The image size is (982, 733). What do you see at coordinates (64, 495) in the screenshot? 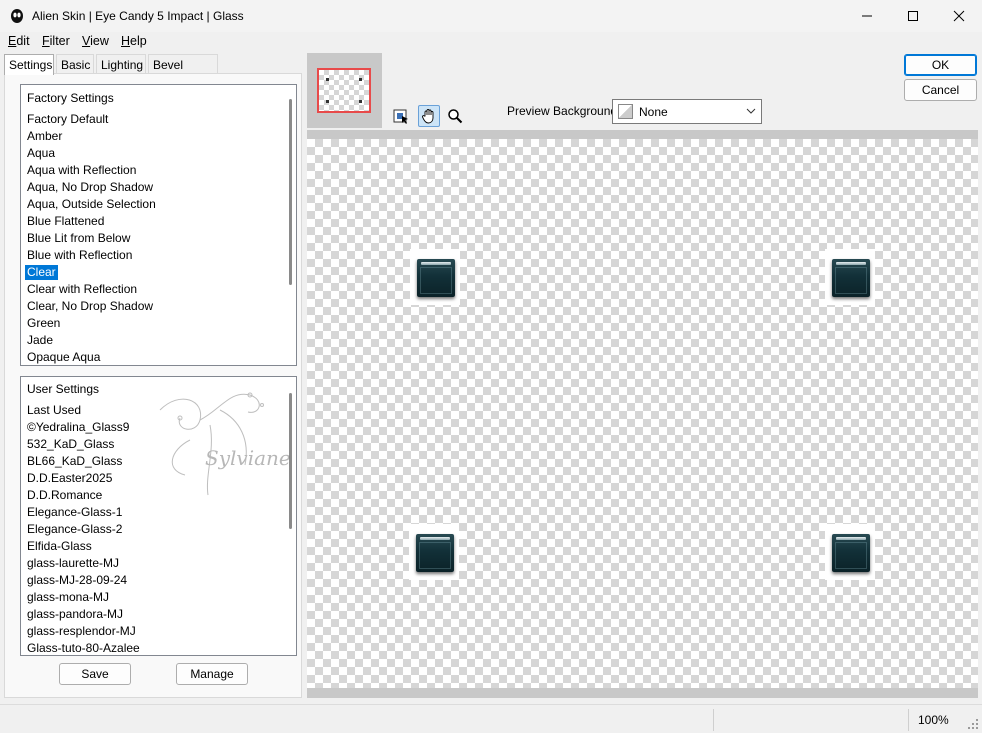
I see `list-item: D.D.Romance` at bounding box center [64, 495].